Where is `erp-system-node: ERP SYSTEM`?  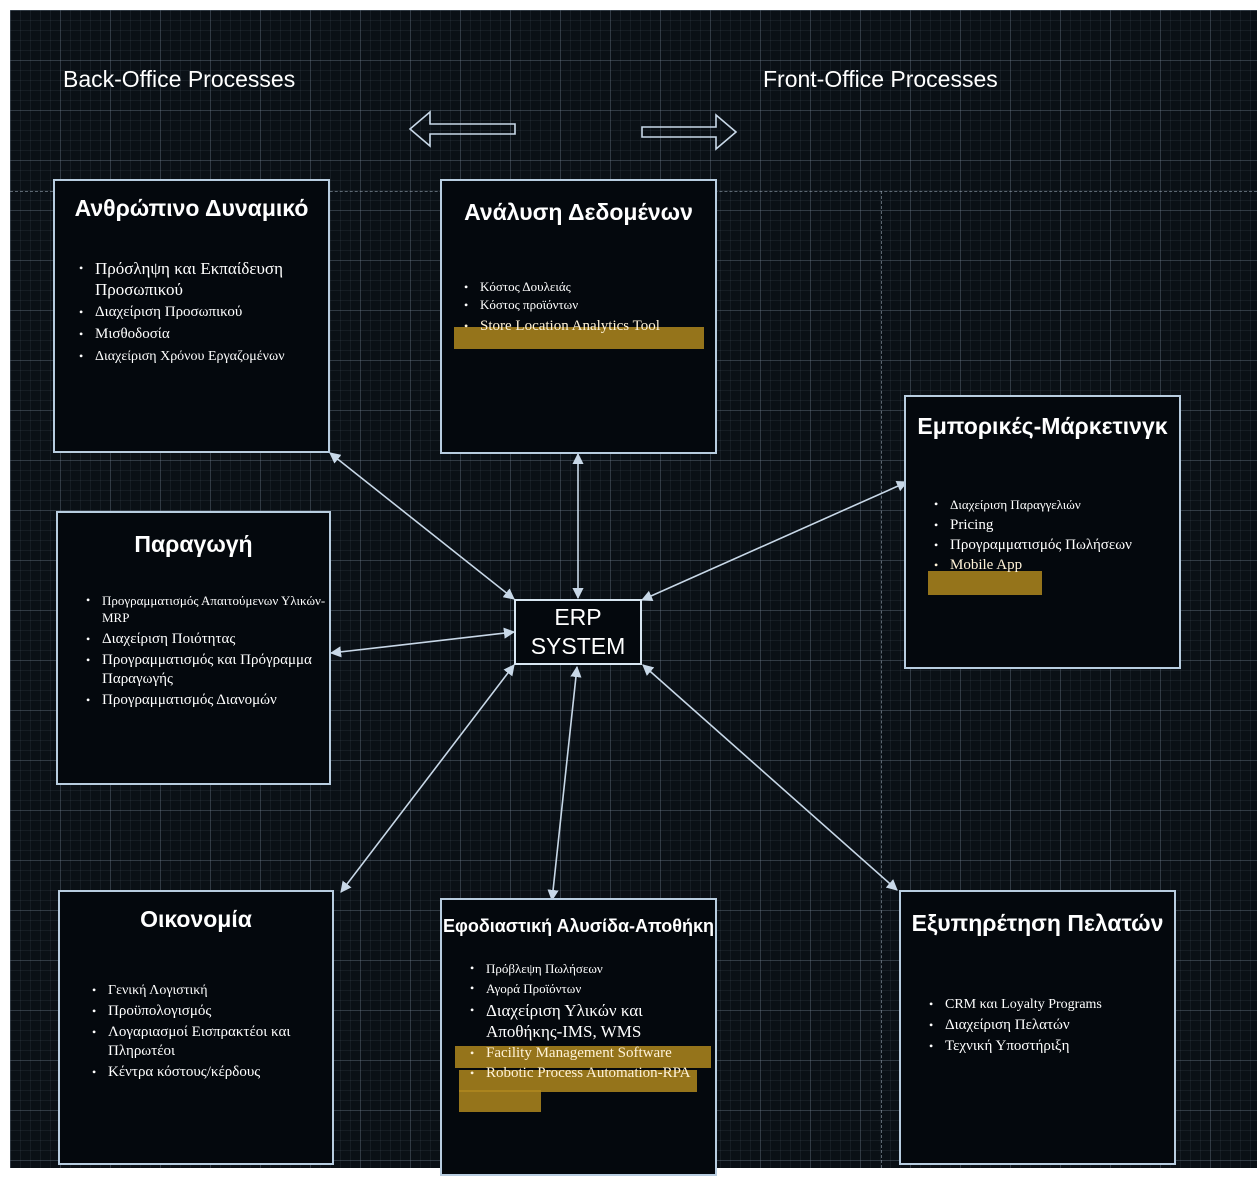 erp-system-node: ERP SYSTEM is located at coordinates (578, 632).